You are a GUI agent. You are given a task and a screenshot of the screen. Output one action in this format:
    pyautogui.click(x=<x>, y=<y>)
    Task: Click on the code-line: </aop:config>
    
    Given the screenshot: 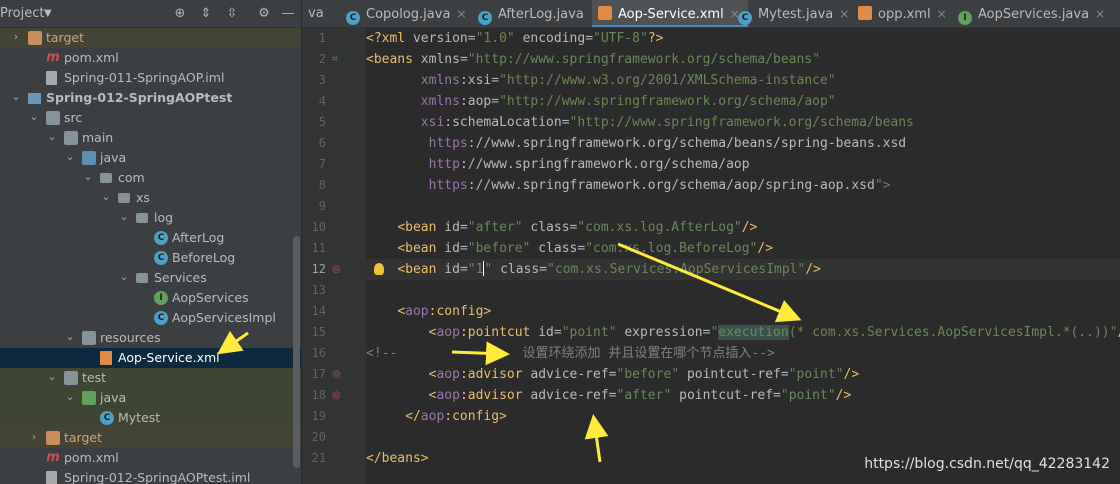 What is the action you would take?
    pyautogui.click(x=436, y=416)
    